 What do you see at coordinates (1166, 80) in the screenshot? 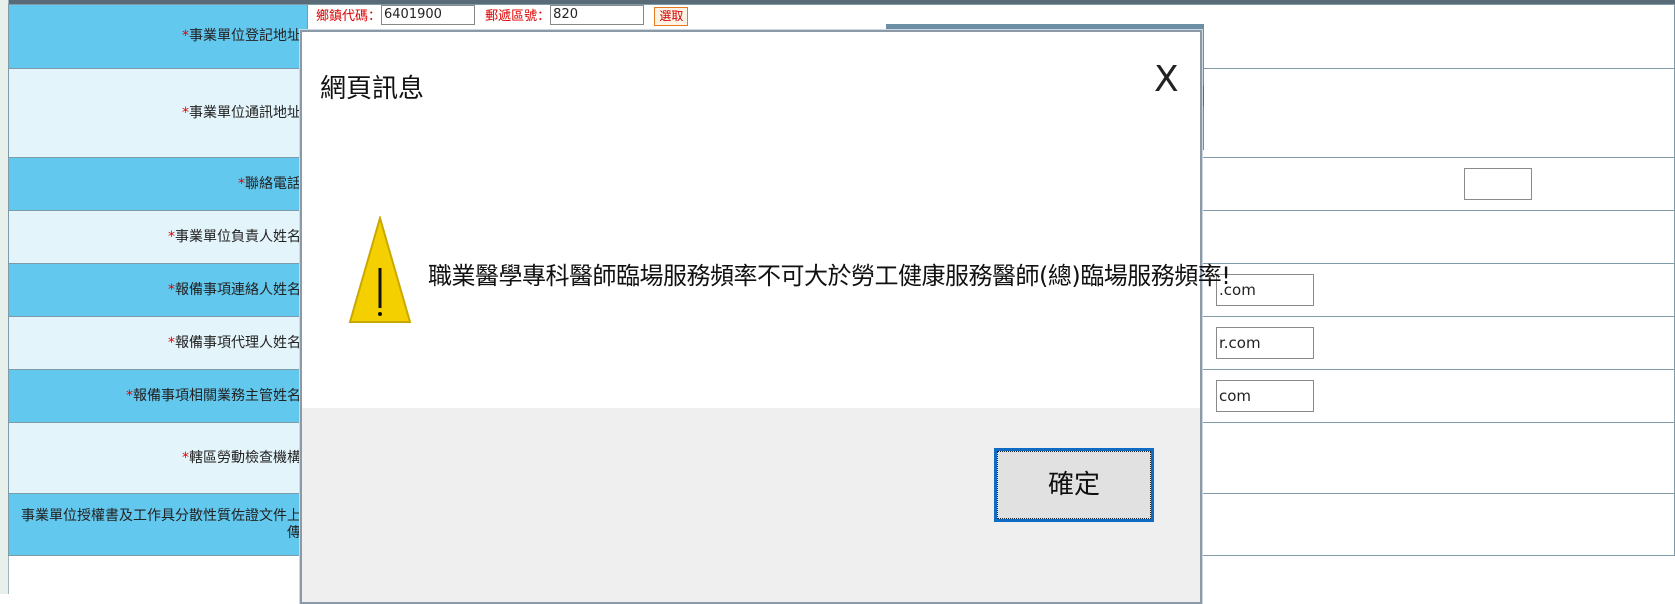
I see `close-icon: X` at bounding box center [1166, 80].